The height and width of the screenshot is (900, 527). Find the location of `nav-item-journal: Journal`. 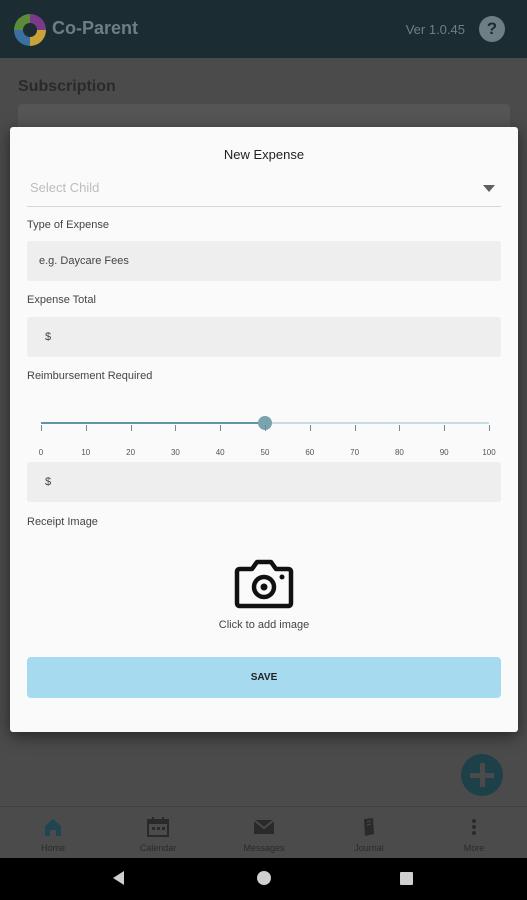

nav-item-journal: Journal is located at coordinates (369, 833).